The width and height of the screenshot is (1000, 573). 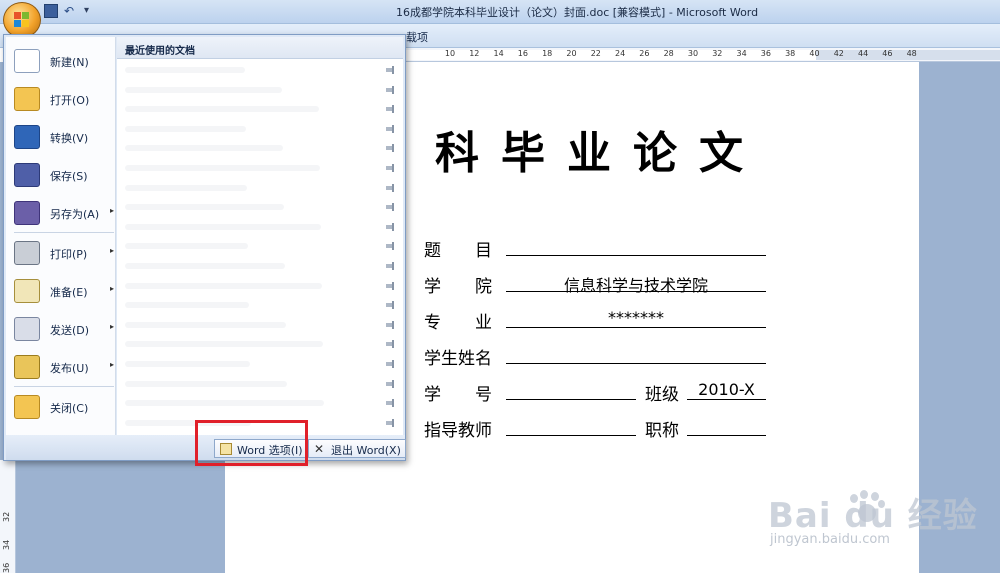 I want to click on exit-word-label: 退出 Word(X), so click(x=366, y=450).